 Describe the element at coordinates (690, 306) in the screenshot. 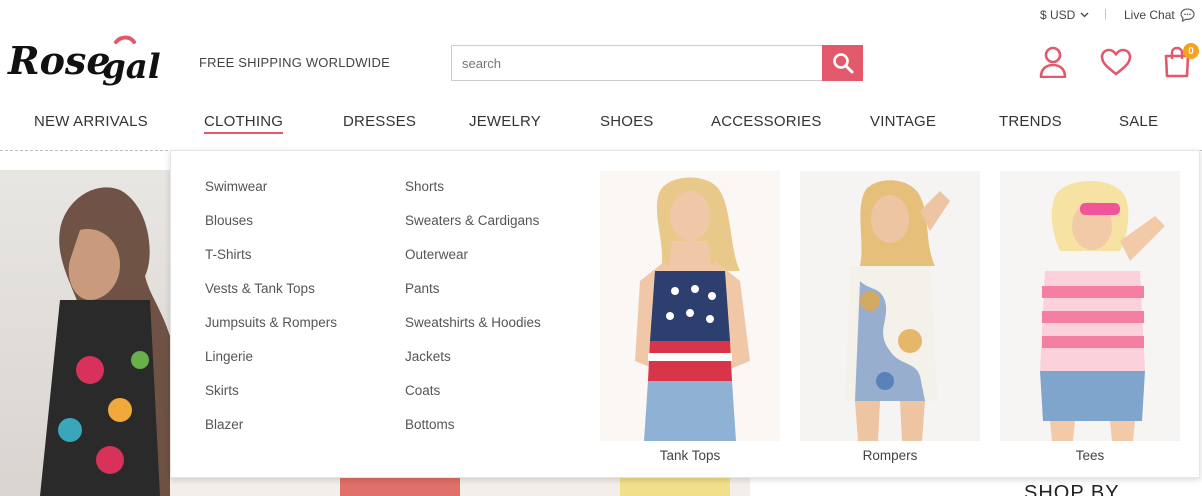

I see `promo-image-tank-tops` at that location.